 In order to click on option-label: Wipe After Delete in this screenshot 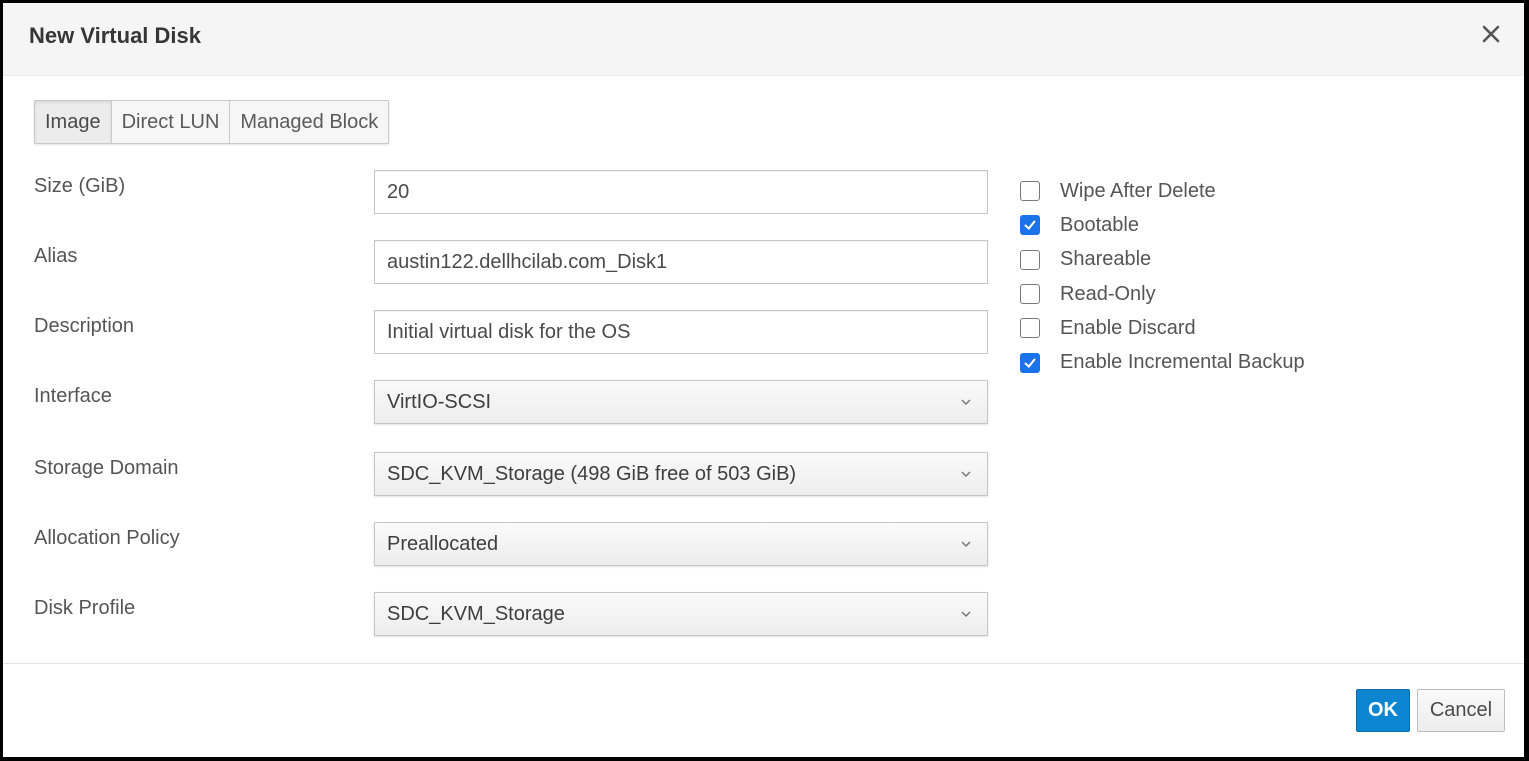, I will do `click(1138, 190)`.